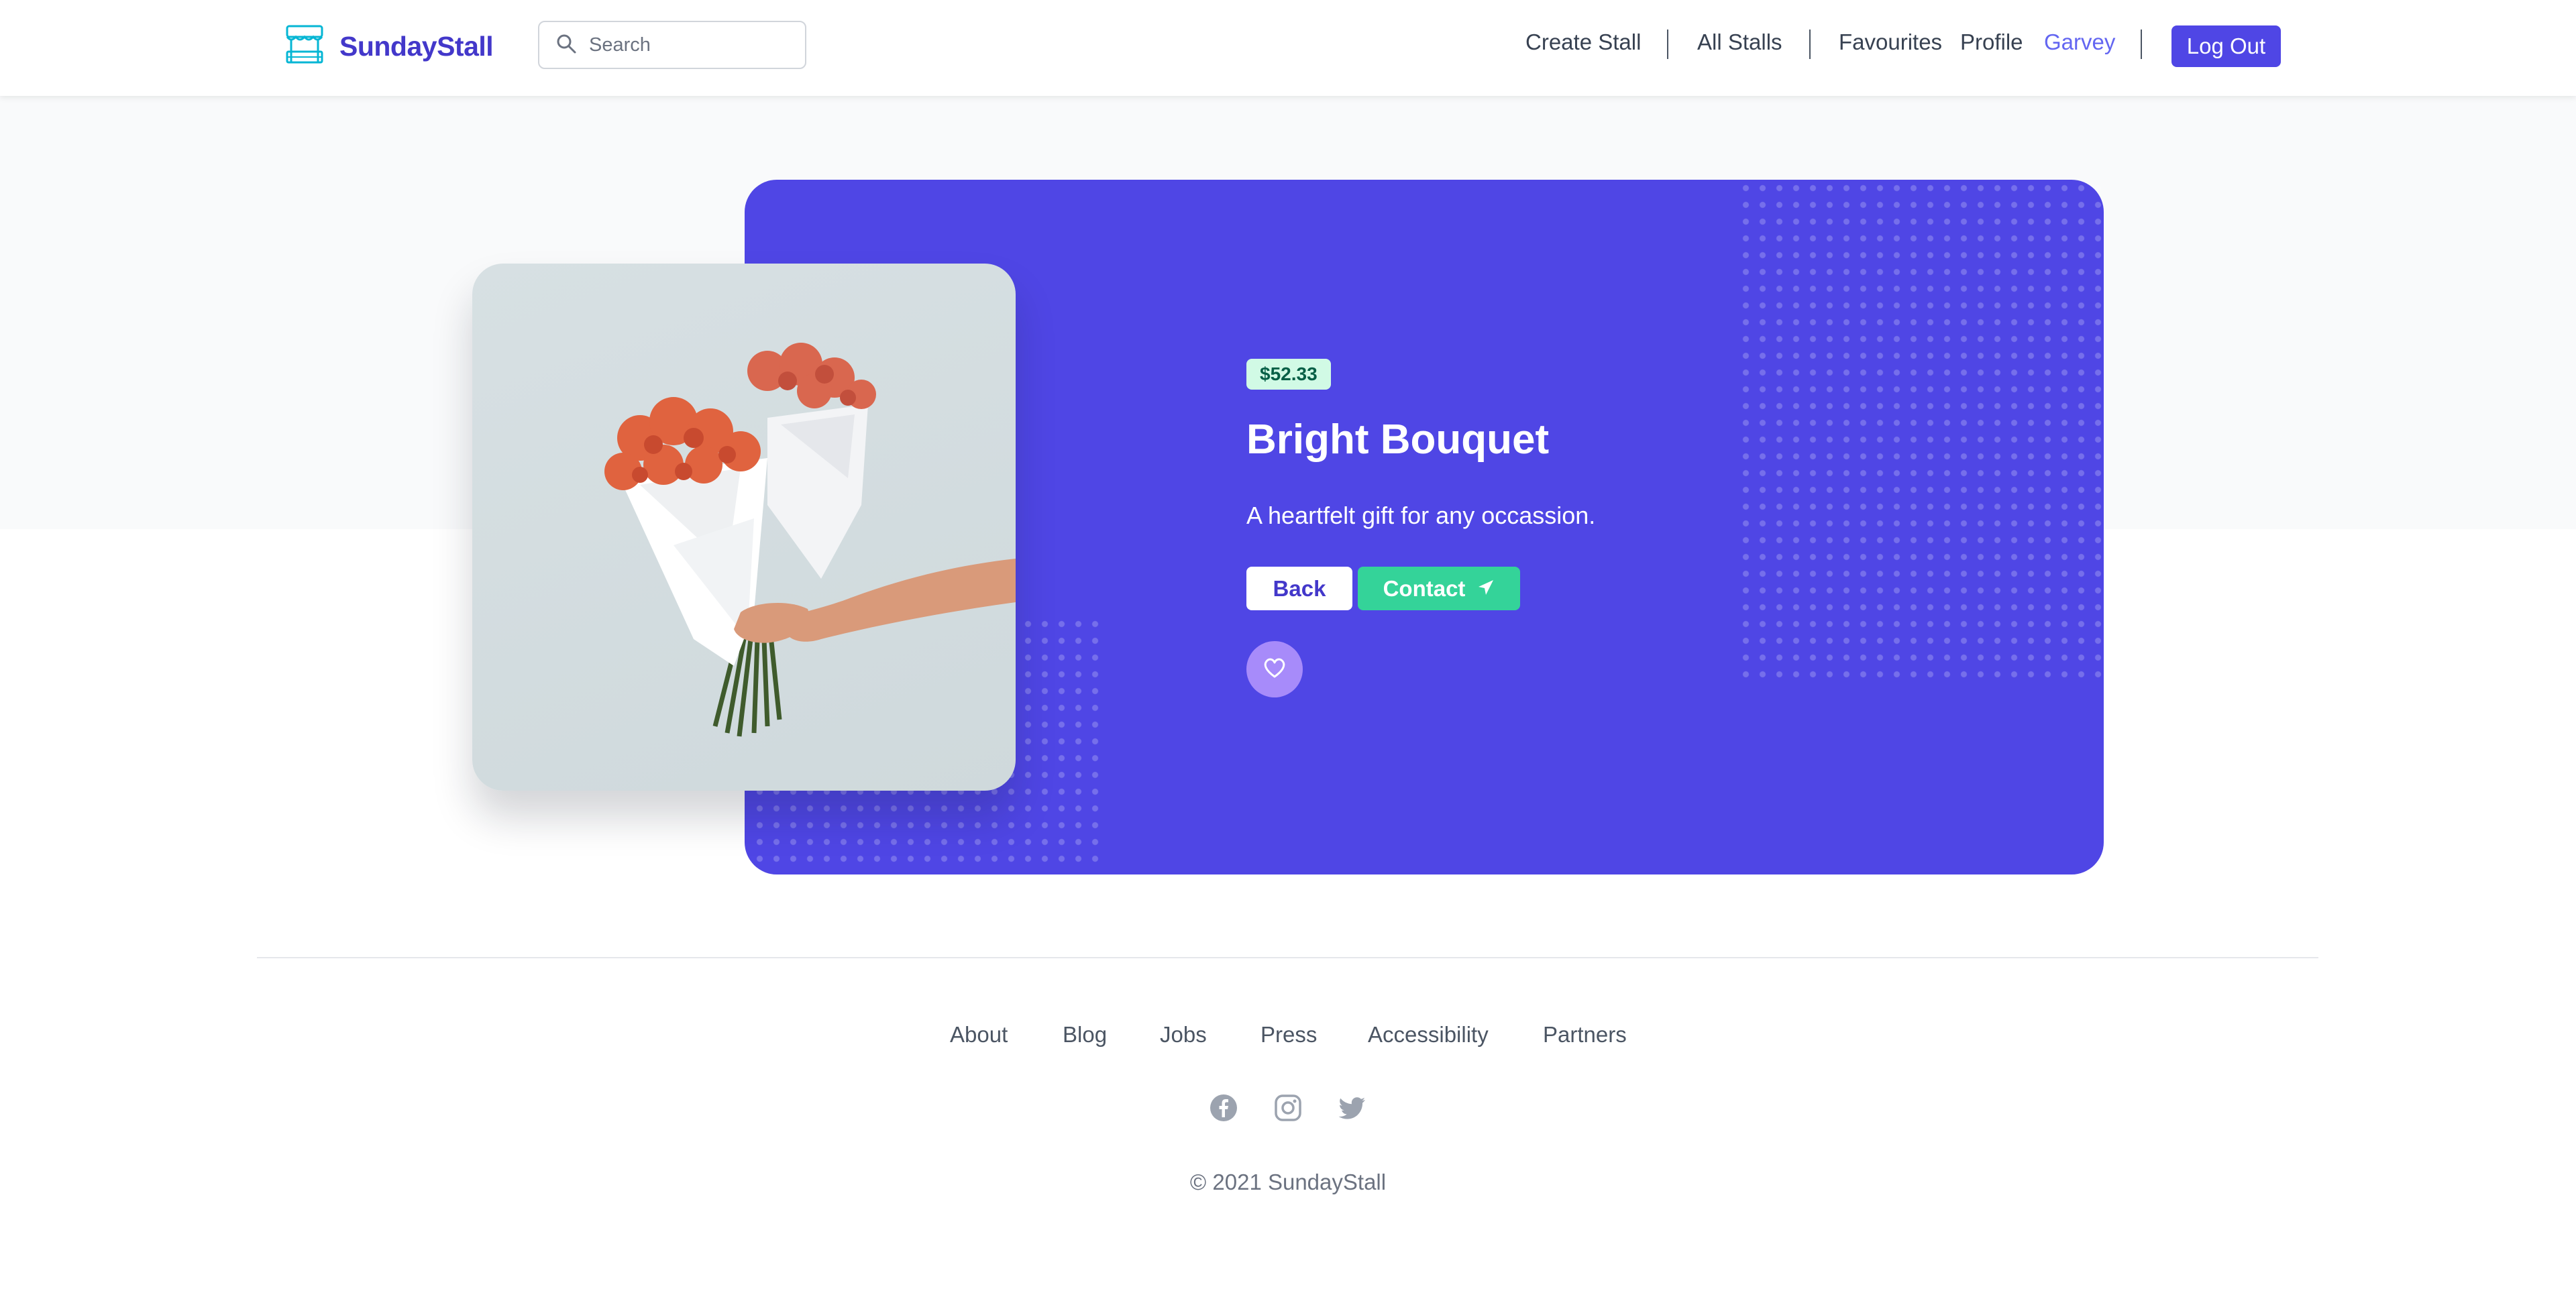  I want to click on contact-button: Contact, so click(1439, 589).